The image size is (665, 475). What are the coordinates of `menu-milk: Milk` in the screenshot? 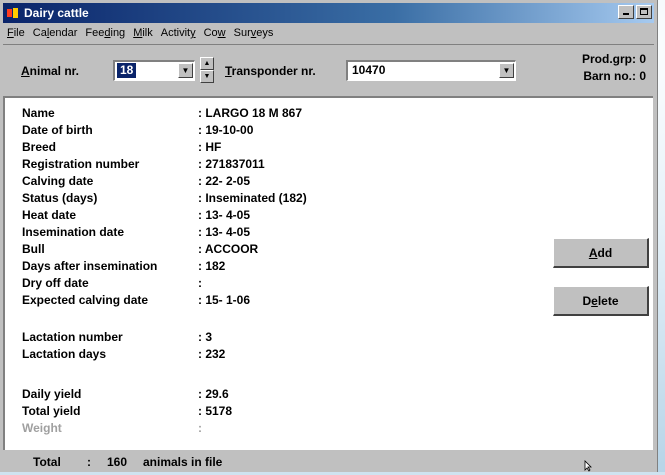 It's located at (143, 33).